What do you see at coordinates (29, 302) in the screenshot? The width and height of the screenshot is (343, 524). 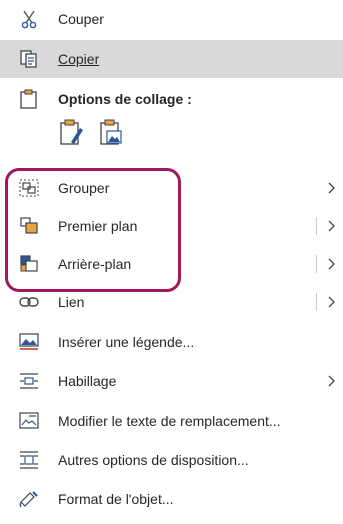 I see `link-icon` at bounding box center [29, 302].